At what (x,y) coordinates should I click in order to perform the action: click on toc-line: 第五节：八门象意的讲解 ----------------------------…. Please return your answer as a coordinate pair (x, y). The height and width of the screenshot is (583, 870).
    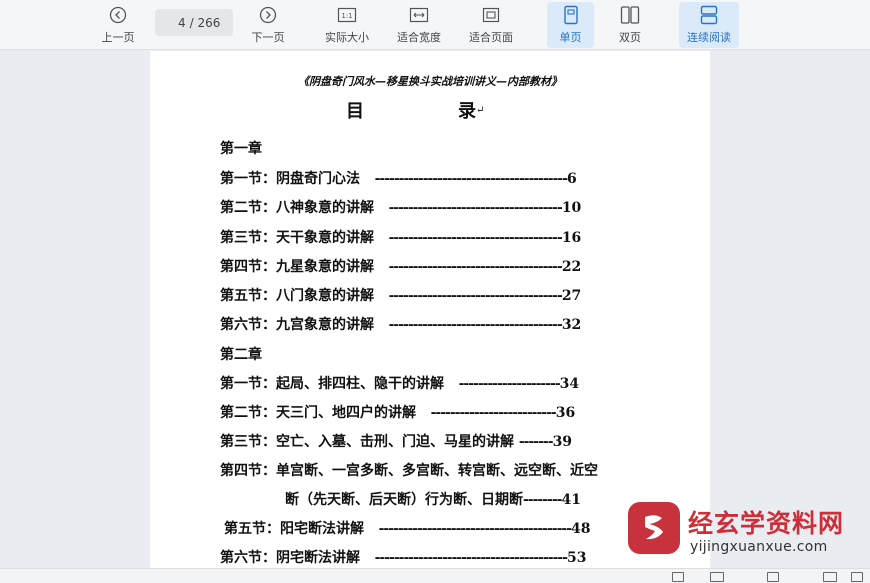
    Looking at the image, I should click on (400, 295).